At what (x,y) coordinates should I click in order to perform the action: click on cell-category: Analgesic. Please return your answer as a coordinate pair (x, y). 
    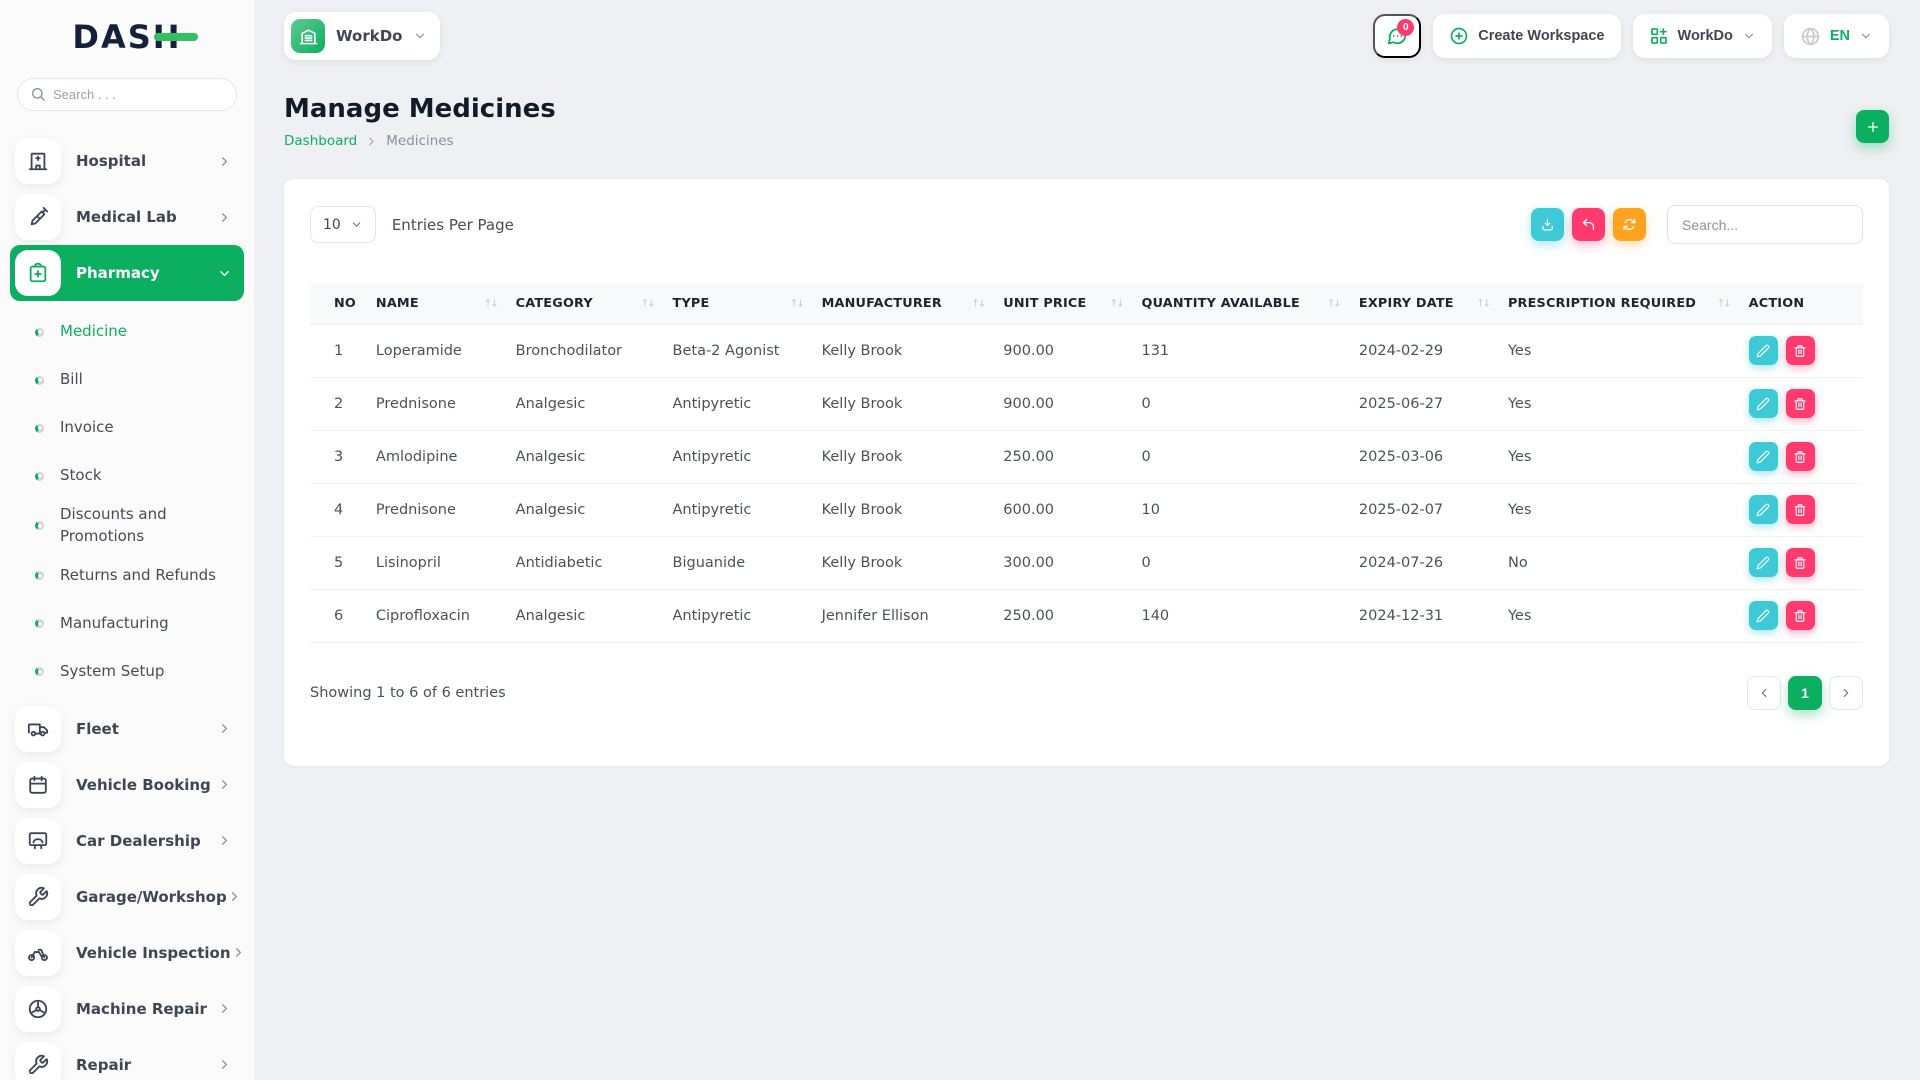
    Looking at the image, I should click on (584, 510).